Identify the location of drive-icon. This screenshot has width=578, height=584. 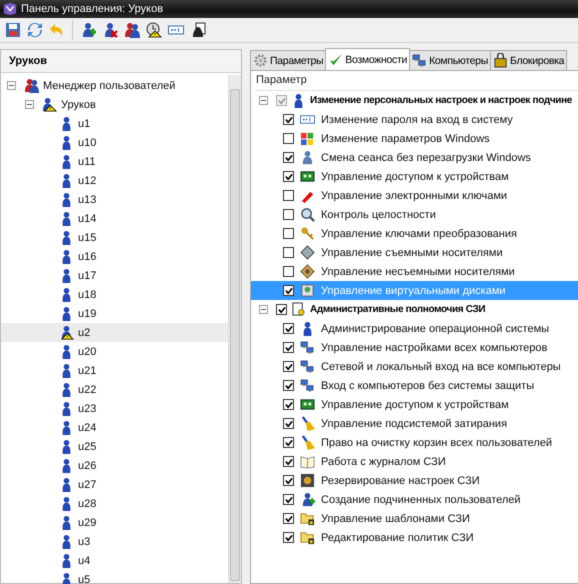
(307, 290).